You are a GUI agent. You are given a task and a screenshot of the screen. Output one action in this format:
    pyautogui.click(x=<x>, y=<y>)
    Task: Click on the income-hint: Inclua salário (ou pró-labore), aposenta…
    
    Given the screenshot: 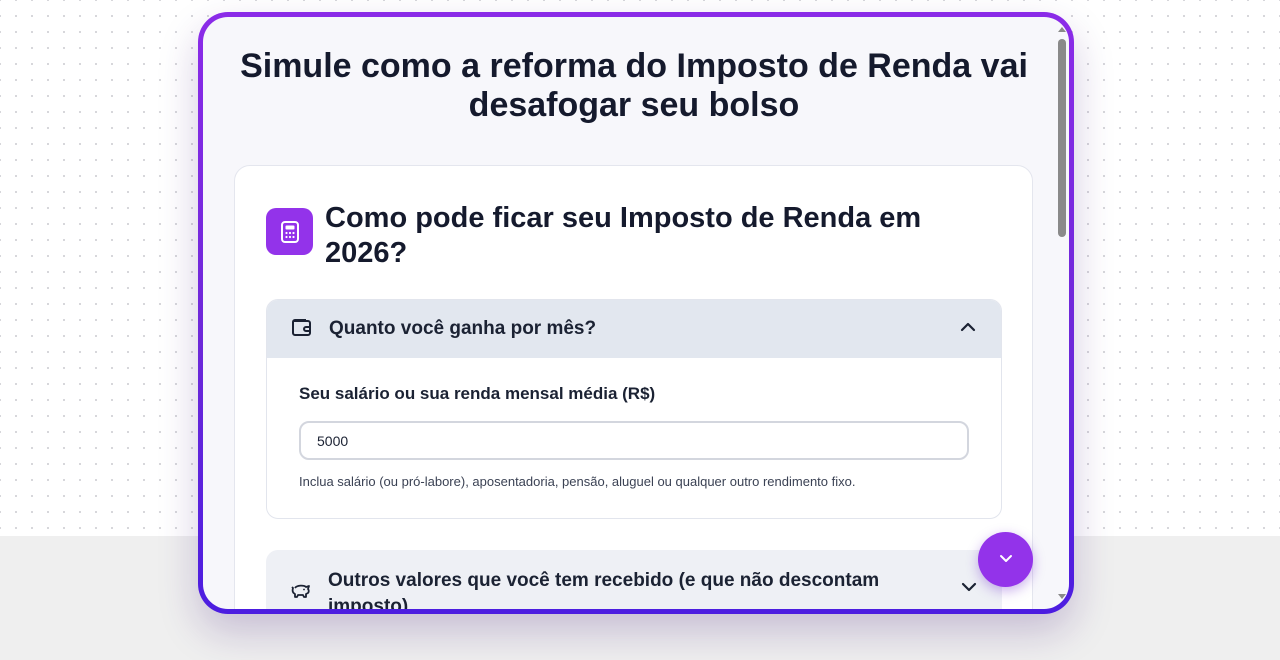 What is the action you would take?
    pyautogui.click(x=577, y=481)
    